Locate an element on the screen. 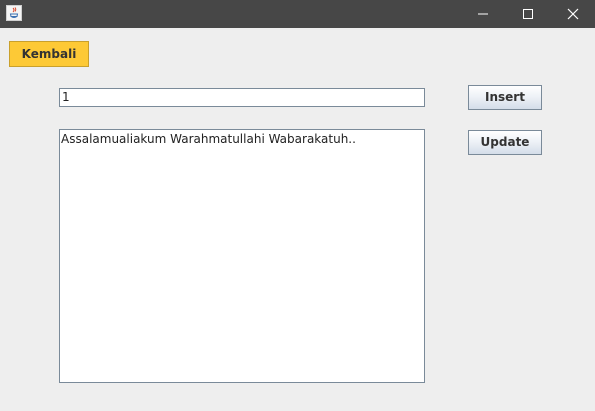  close-icon is located at coordinates (573, 14).